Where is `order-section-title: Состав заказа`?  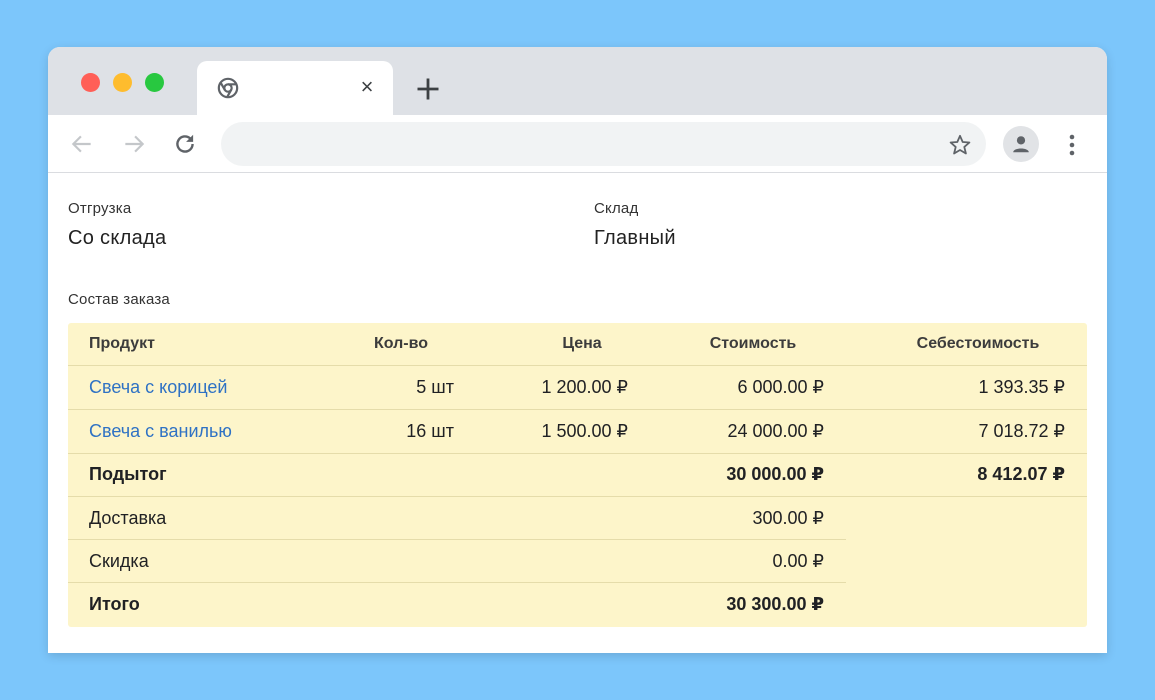 order-section-title: Состав заказа is located at coordinates (119, 299).